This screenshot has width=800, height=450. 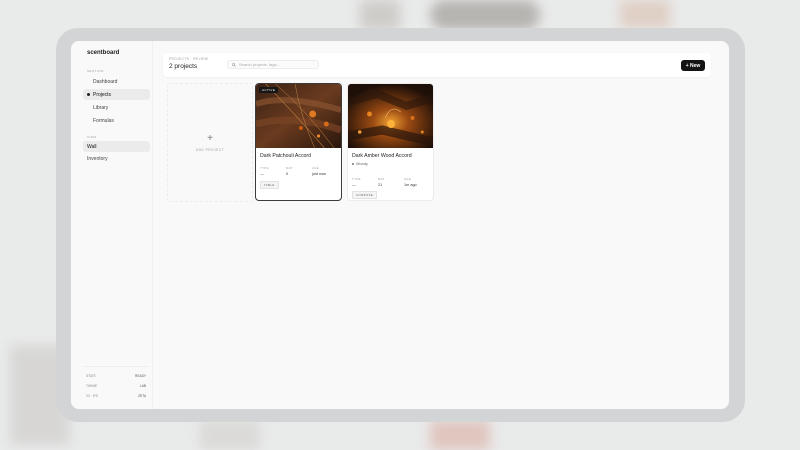 What do you see at coordinates (116, 120) in the screenshot?
I see `sidebar-item-formulas: Formulas` at bounding box center [116, 120].